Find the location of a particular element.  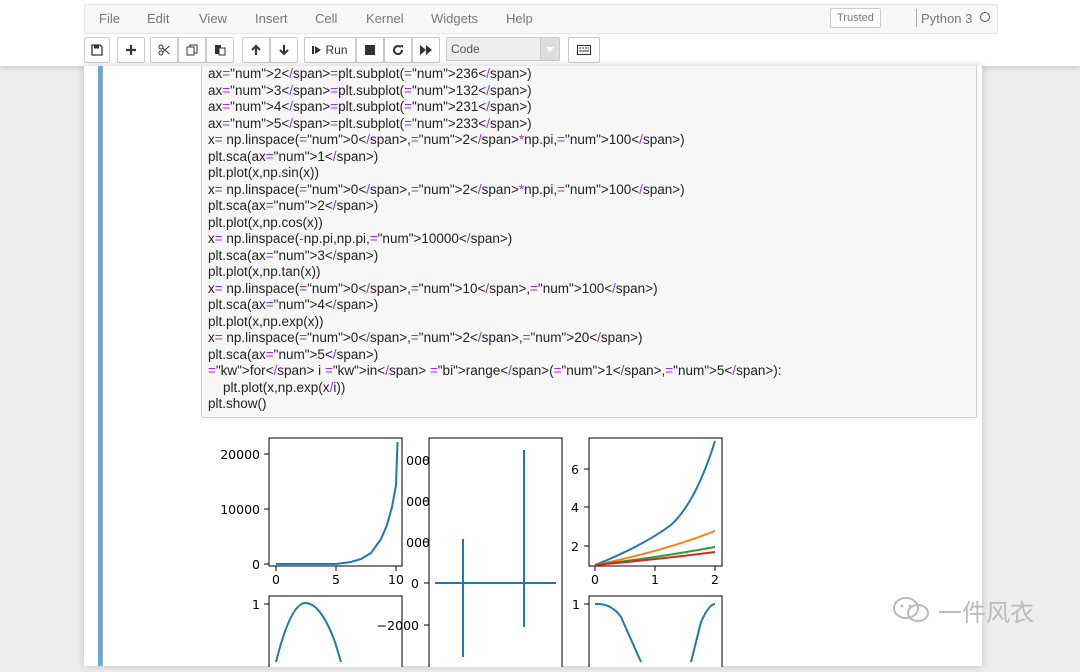

arrow-up-icon is located at coordinates (256, 49).